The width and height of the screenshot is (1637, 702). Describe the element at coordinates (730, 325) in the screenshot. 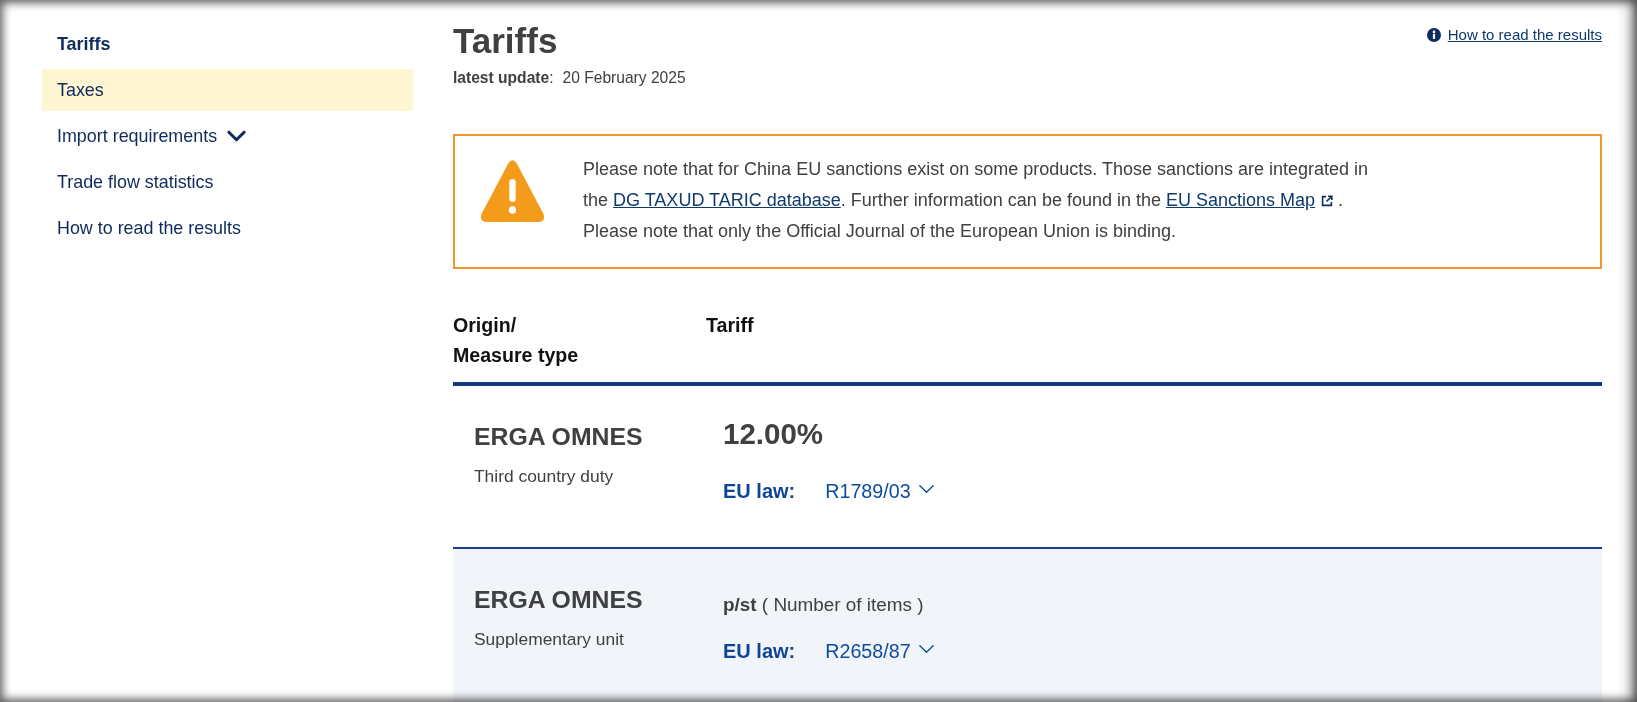

I see `column-header: Tariff` at that location.